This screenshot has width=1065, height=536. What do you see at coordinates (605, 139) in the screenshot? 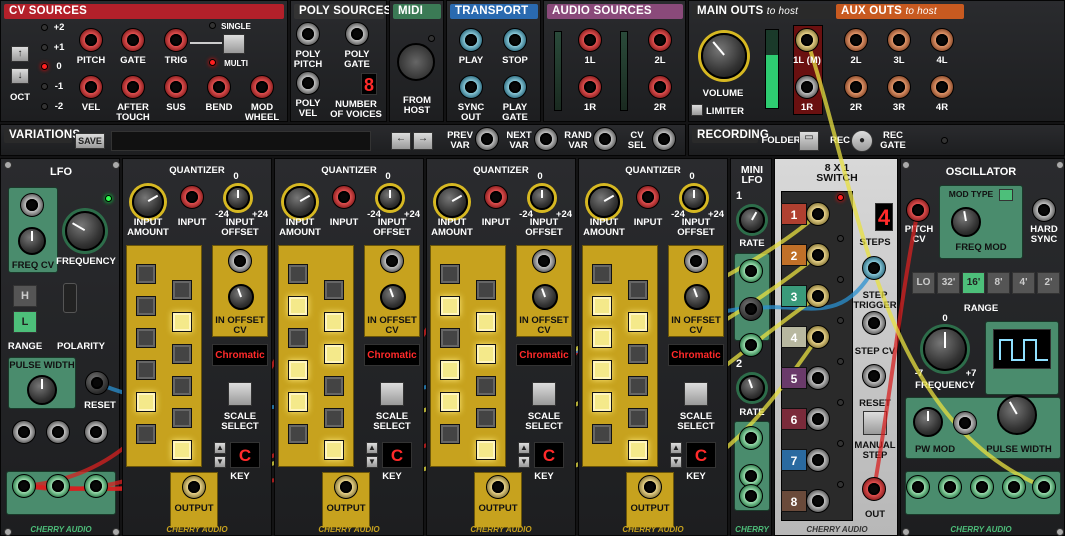
I see `var-rand-jack` at bounding box center [605, 139].